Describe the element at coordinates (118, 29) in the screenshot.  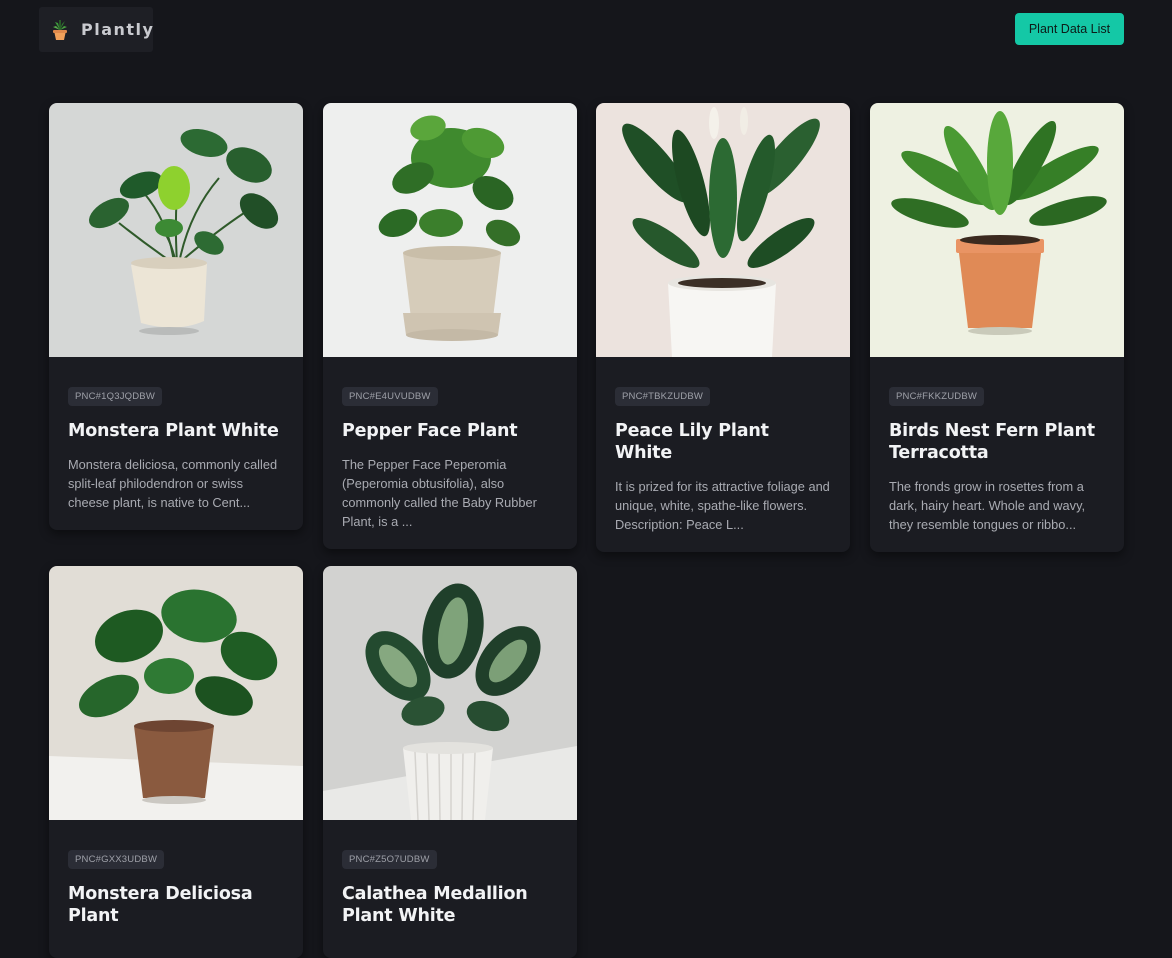
I see `brand-name: Plantly` at that location.